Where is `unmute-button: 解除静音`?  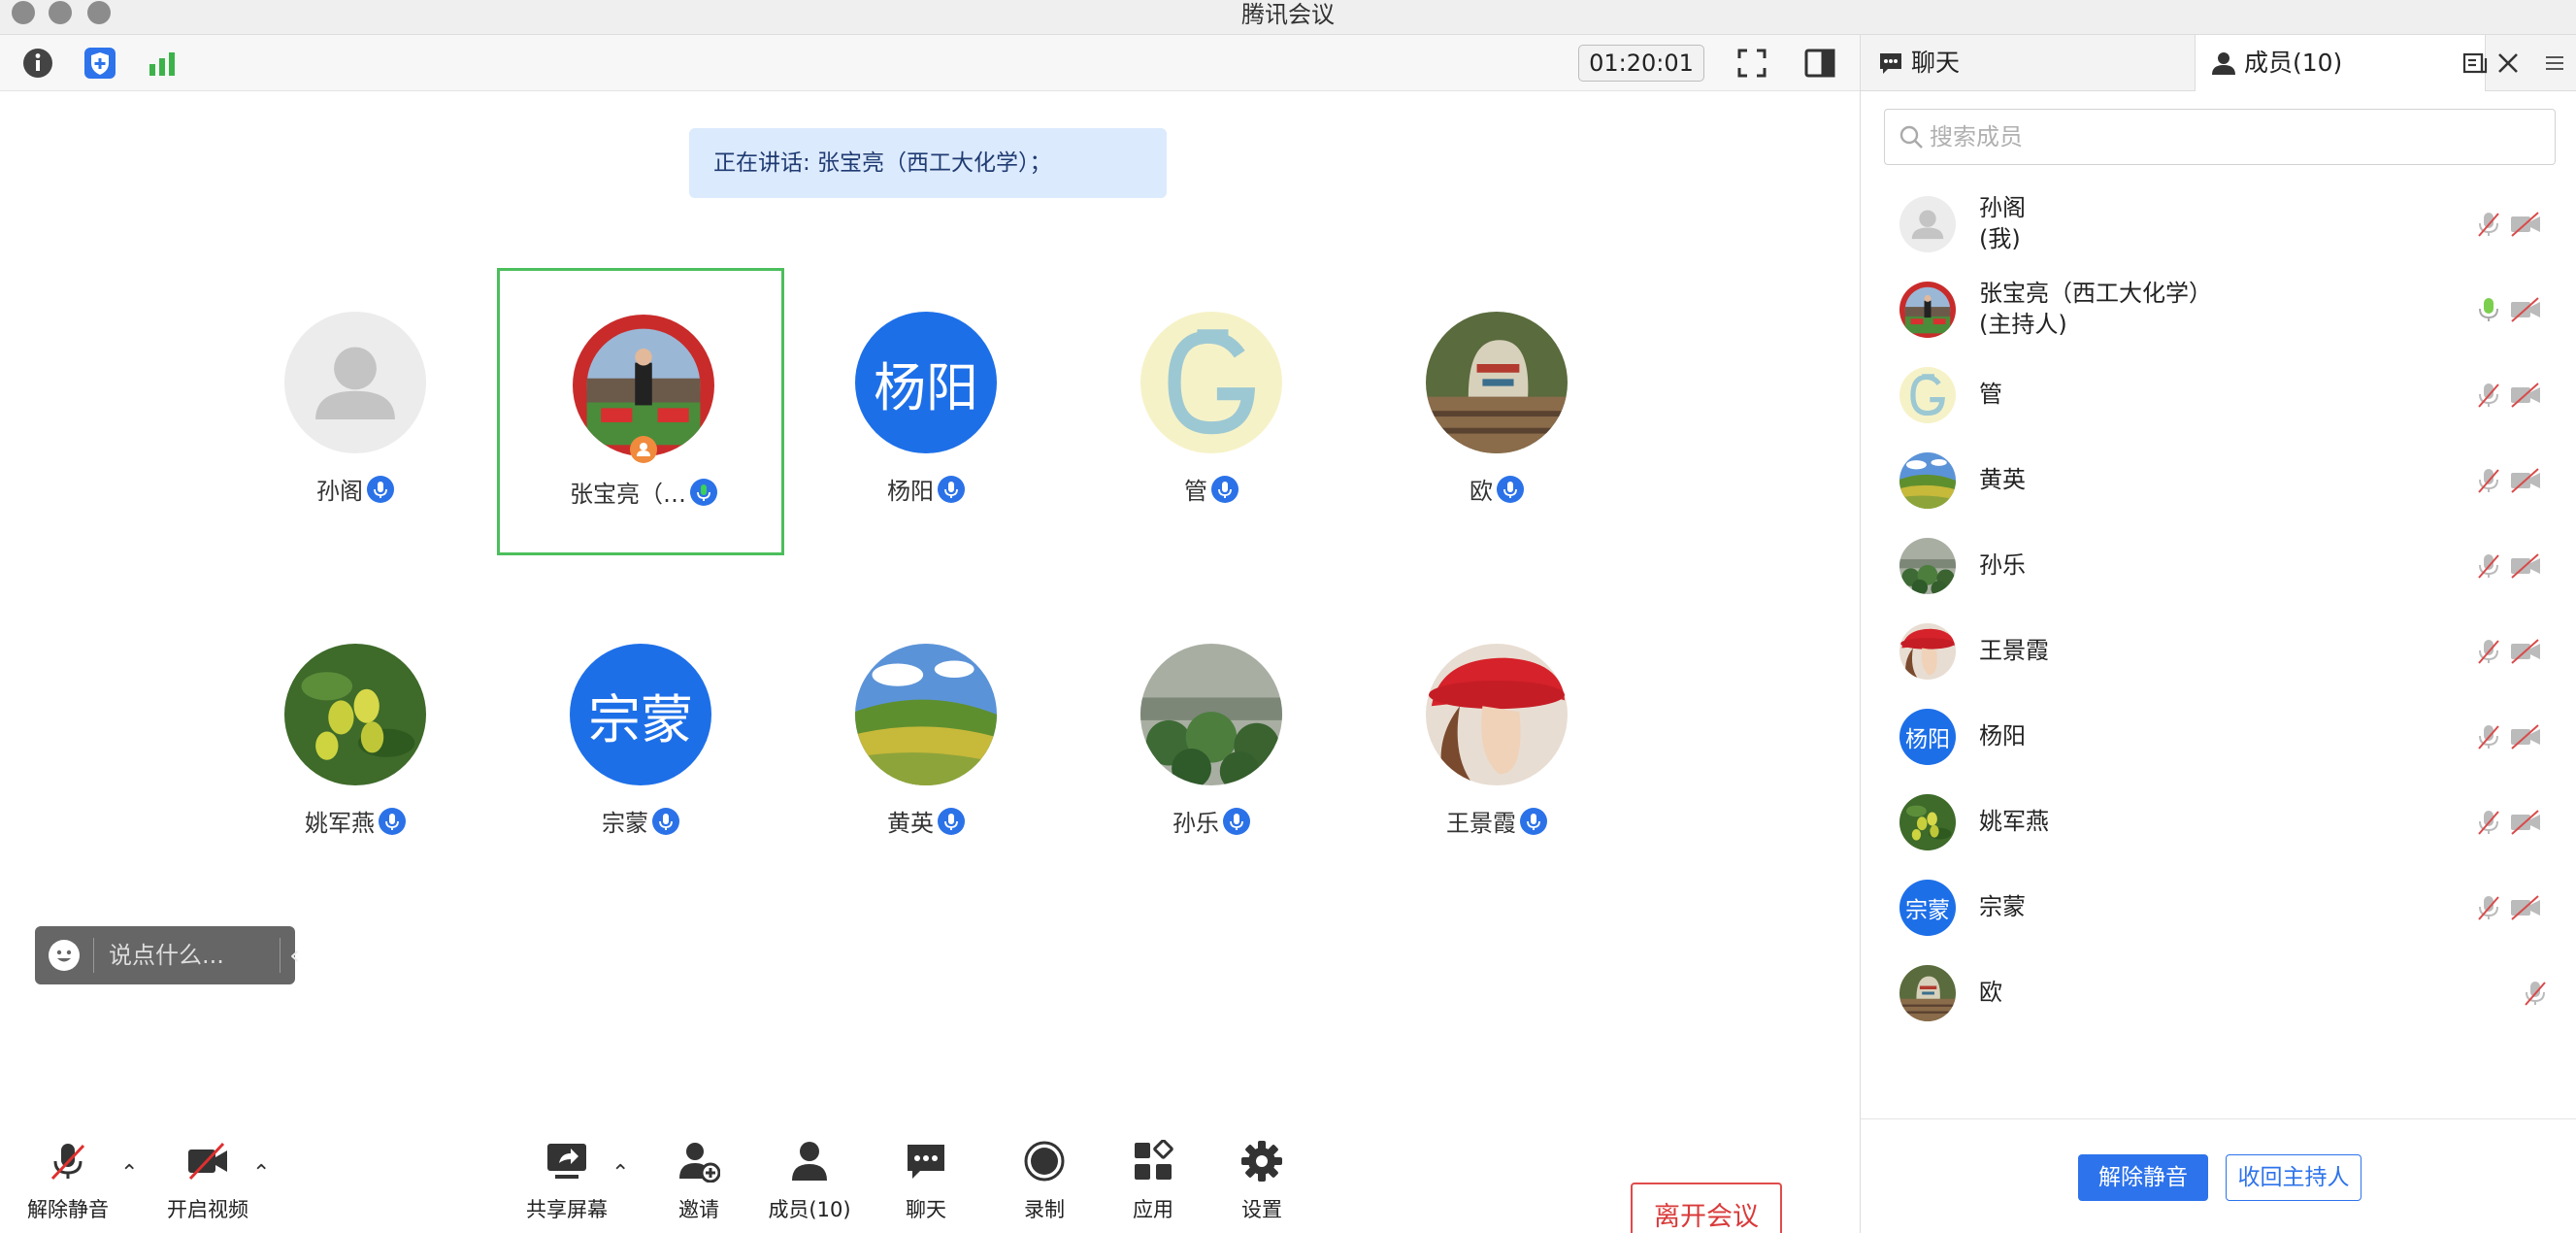 unmute-button: 解除静音 is located at coordinates (67, 1182).